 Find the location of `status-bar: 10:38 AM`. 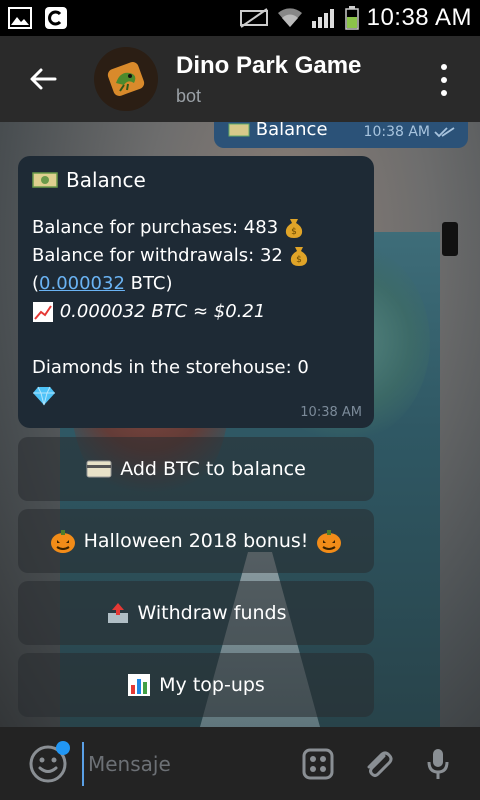

status-bar: 10:38 AM is located at coordinates (240, 18).